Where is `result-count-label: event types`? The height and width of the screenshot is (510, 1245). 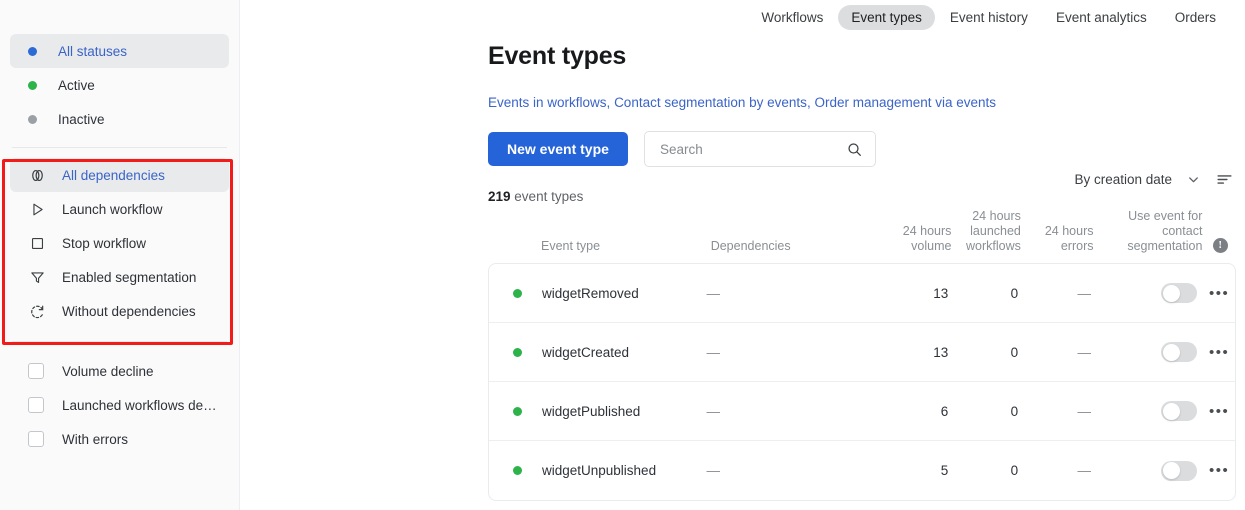 result-count-label: event types is located at coordinates (549, 196).